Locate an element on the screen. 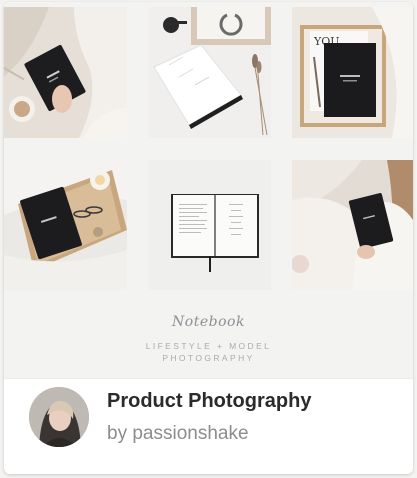 This screenshot has height=478, width=417. preview-brand-subtitle-line2: PHOTOGRAPHY is located at coordinates (208, 358).